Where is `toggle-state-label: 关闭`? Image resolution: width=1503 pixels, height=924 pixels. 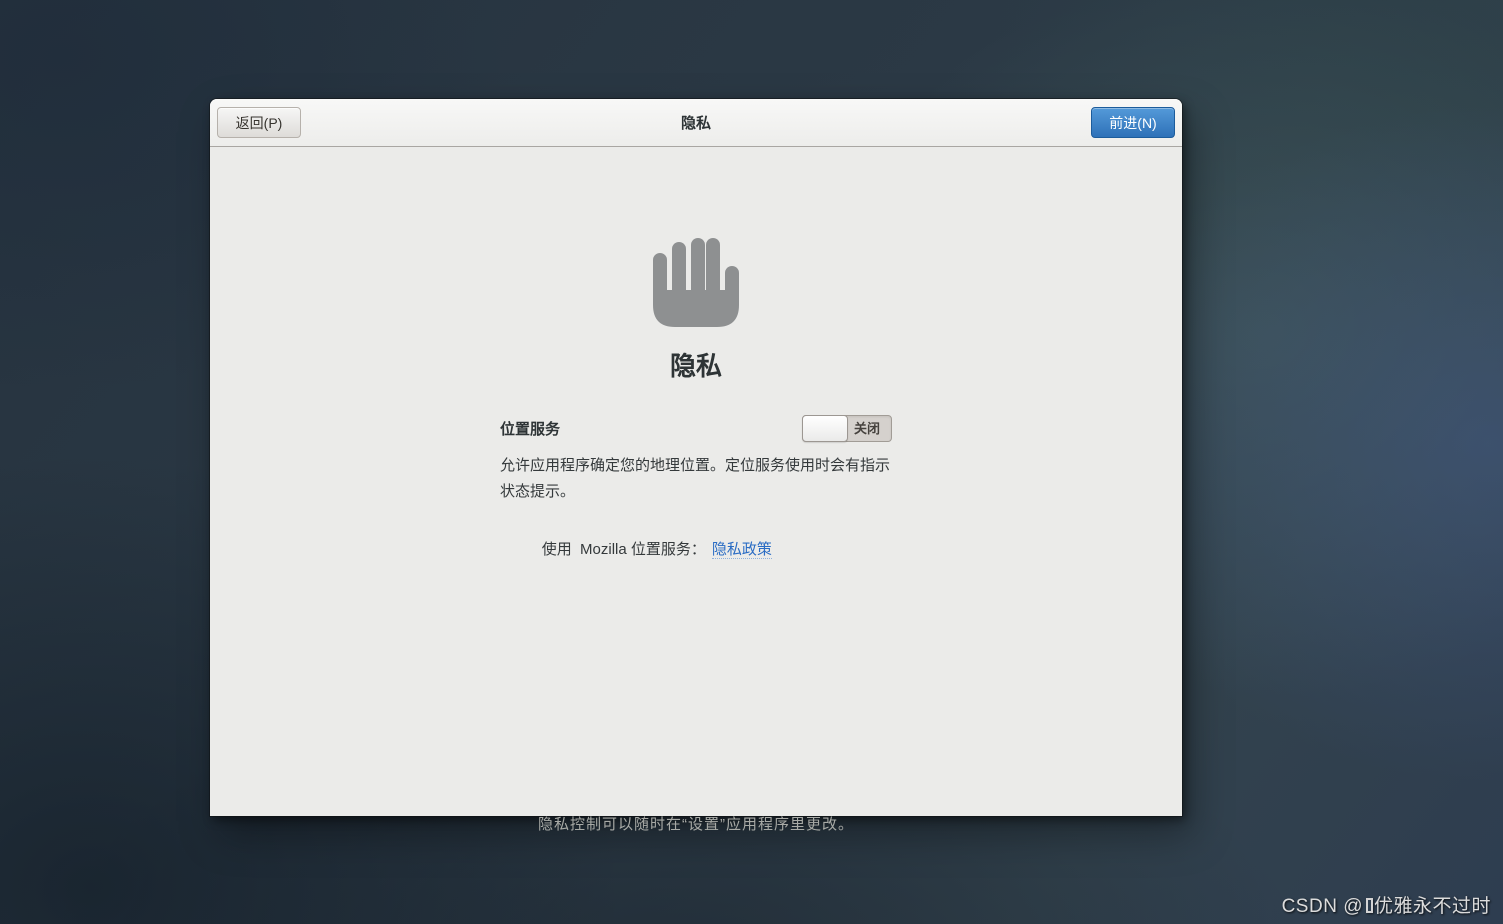 toggle-state-label: 关闭 is located at coordinates (866, 428).